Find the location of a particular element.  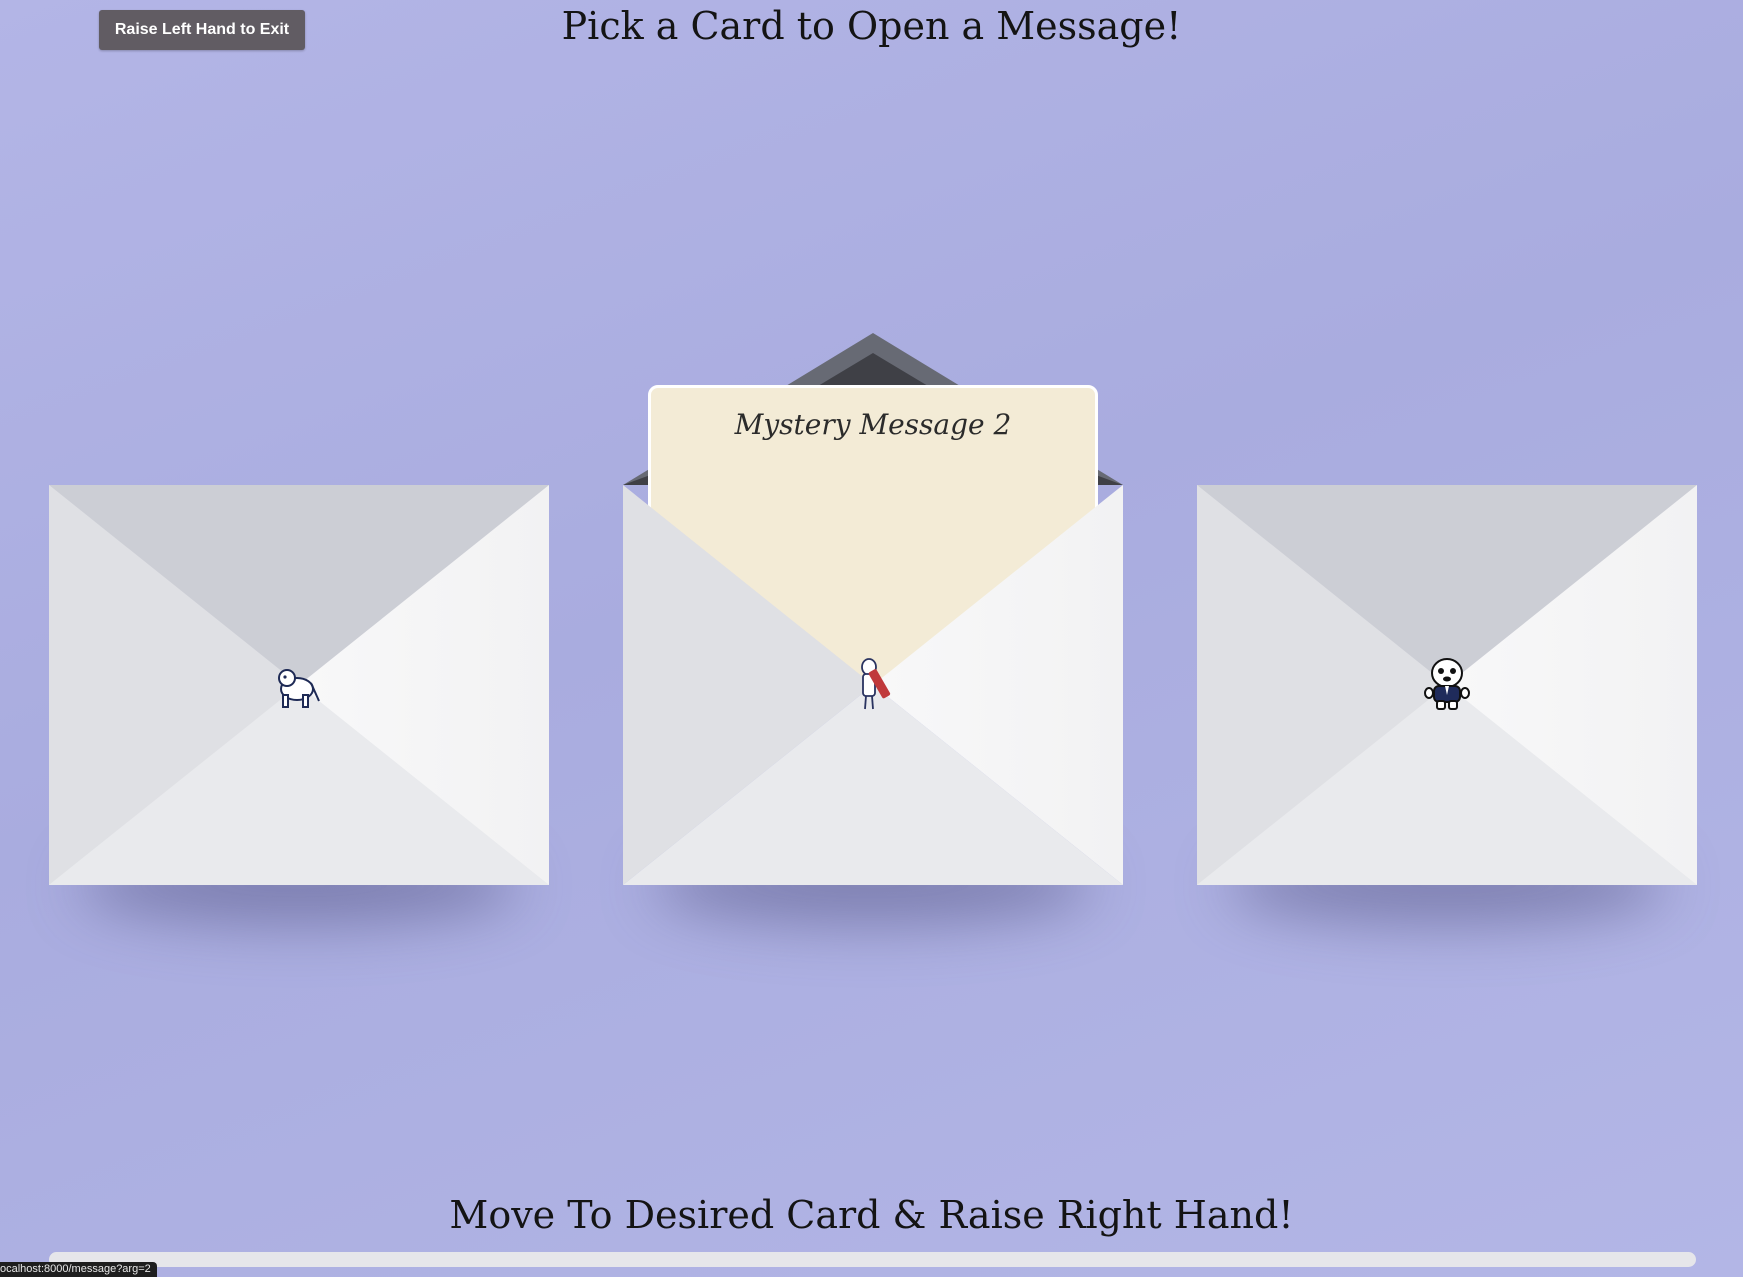

status-bar-url: ocalhost:8000/message?arg=2 is located at coordinates (78, 1269).